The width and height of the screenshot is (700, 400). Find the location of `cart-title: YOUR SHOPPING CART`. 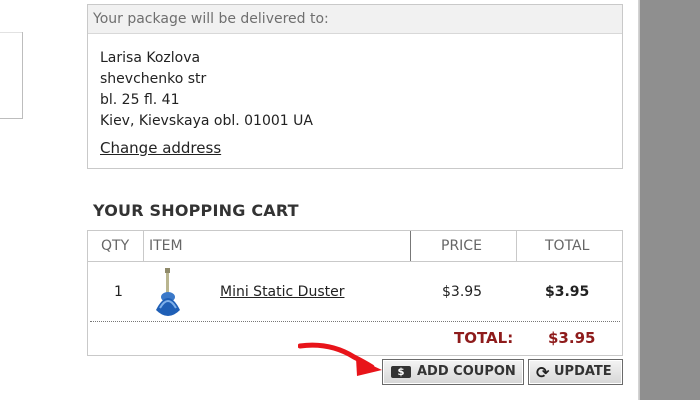

cart-title: YOUR SHOPPING CART is located at coordinates (196, 210).